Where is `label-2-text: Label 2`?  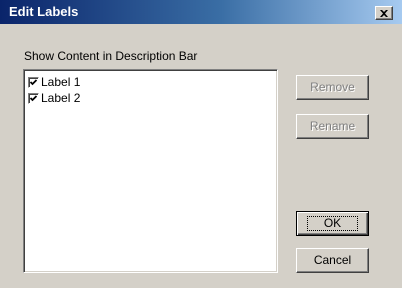
label-2-text: Label 2 is located at coordinates (61, 97).